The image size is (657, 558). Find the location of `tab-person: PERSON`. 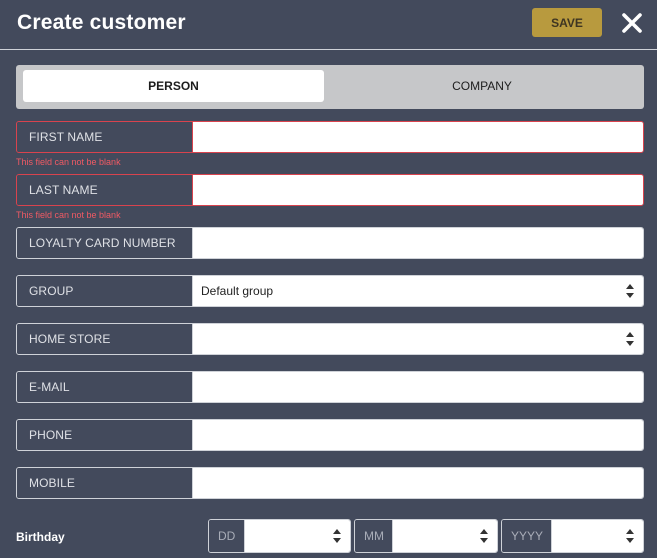

tab-person: PERSON is located at coordinates (173, 86).